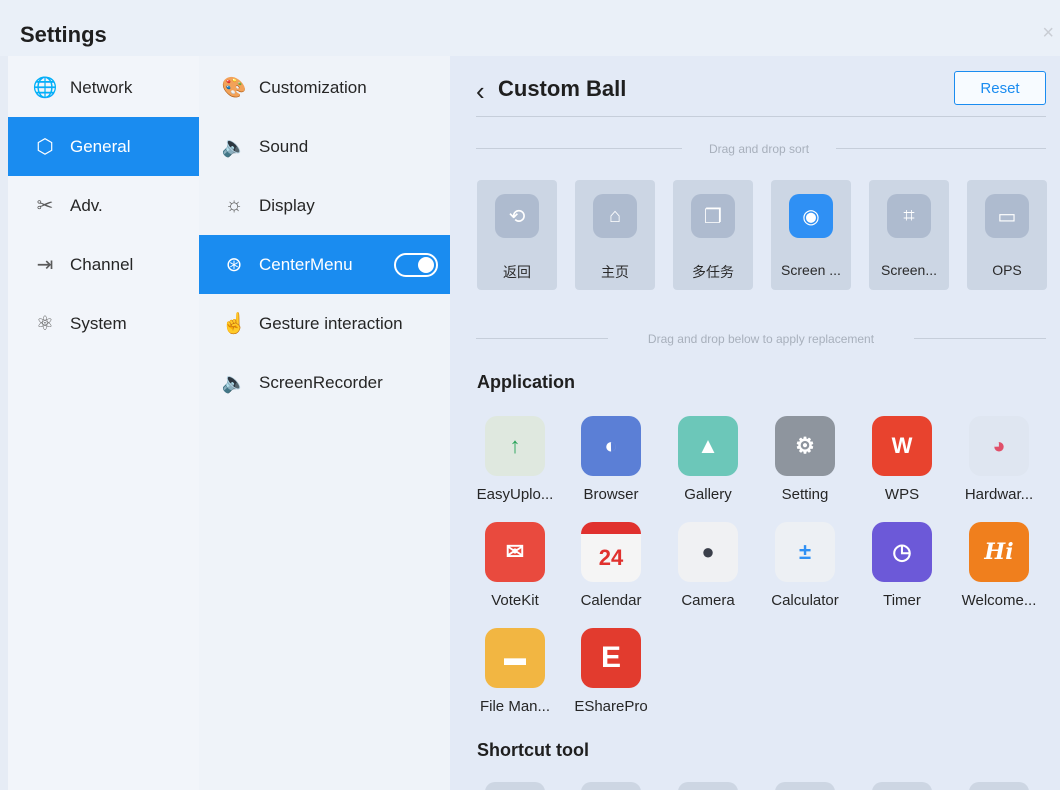 The image size is (1060, 790). I want to click on app-calendar: 24 Calendar, so click(611, 572).